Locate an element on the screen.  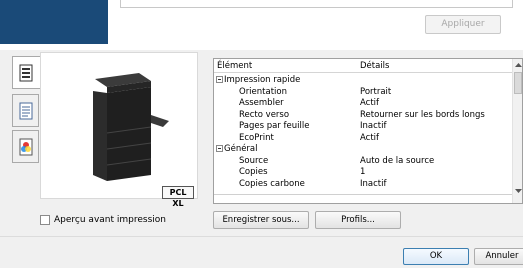
grid-row-value: Retourner sur les bords longs is located at coordinates (422, 115).